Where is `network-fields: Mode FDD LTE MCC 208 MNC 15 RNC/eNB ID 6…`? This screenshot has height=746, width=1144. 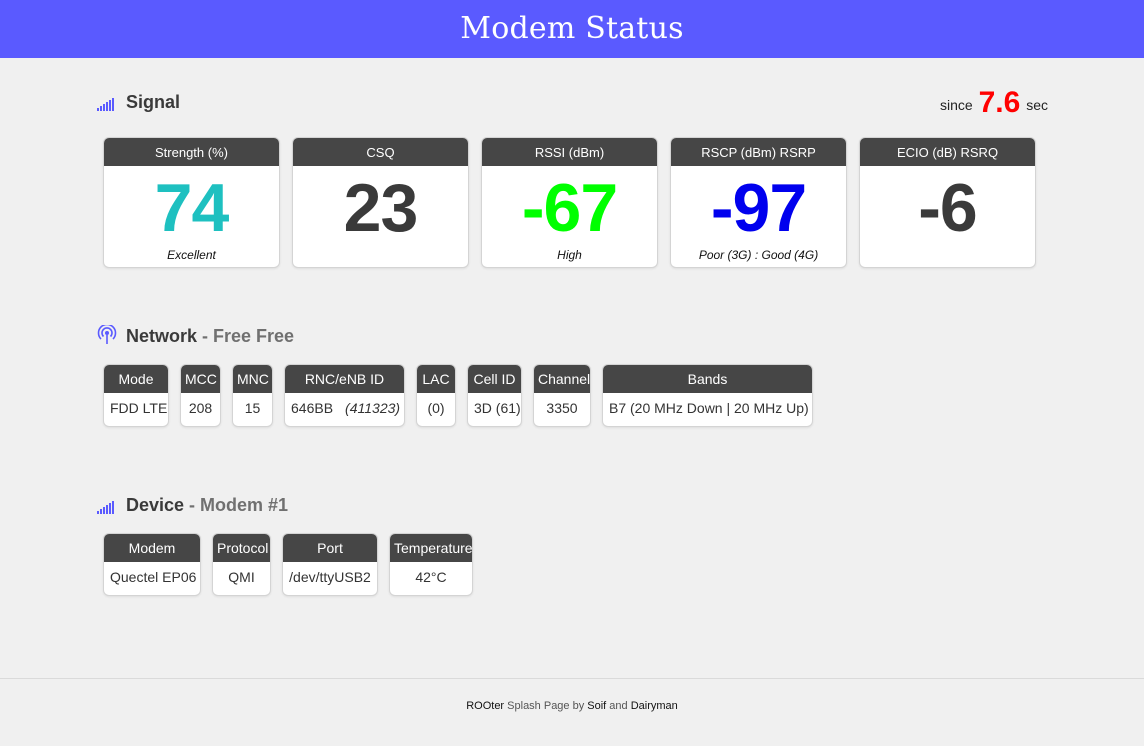 network-fields: Mode FDD LTE MCC 208 MNC 15 RNC/eNB ID 6… is located at coordinates (458, 395).